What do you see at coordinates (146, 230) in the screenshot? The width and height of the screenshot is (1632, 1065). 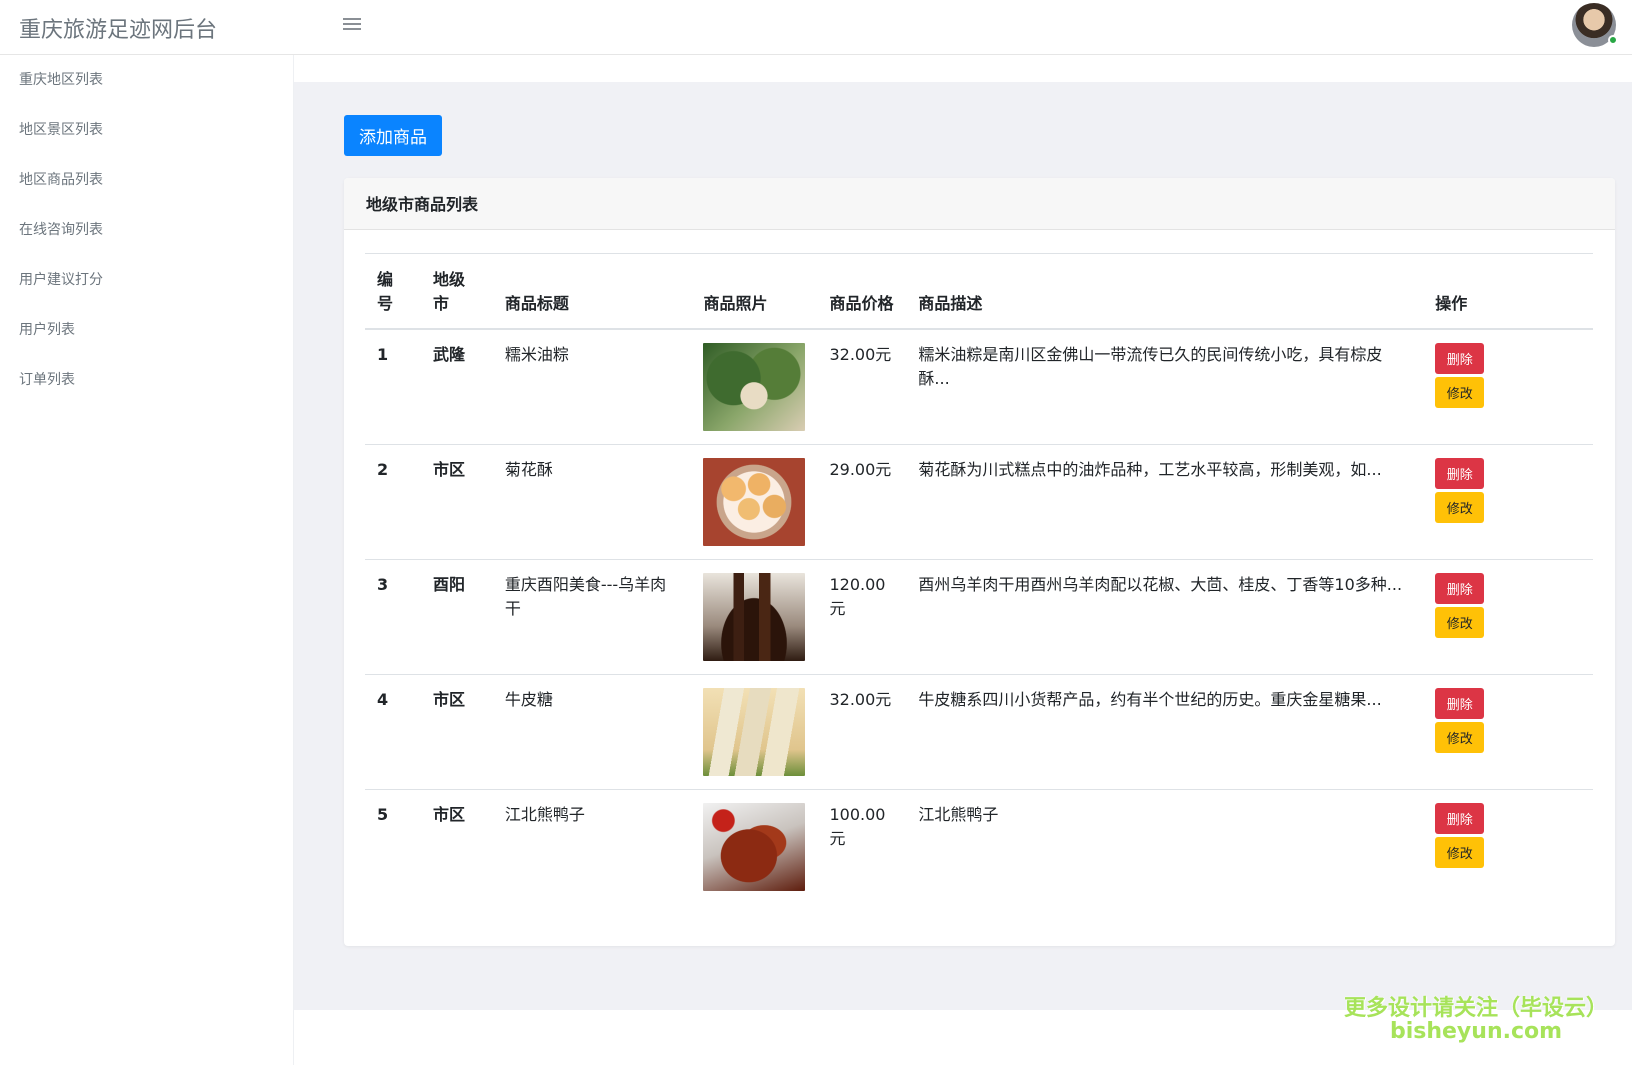 I see `sidebar-item-consultations: 在线咨询列表` at bounding box center [146, 230].